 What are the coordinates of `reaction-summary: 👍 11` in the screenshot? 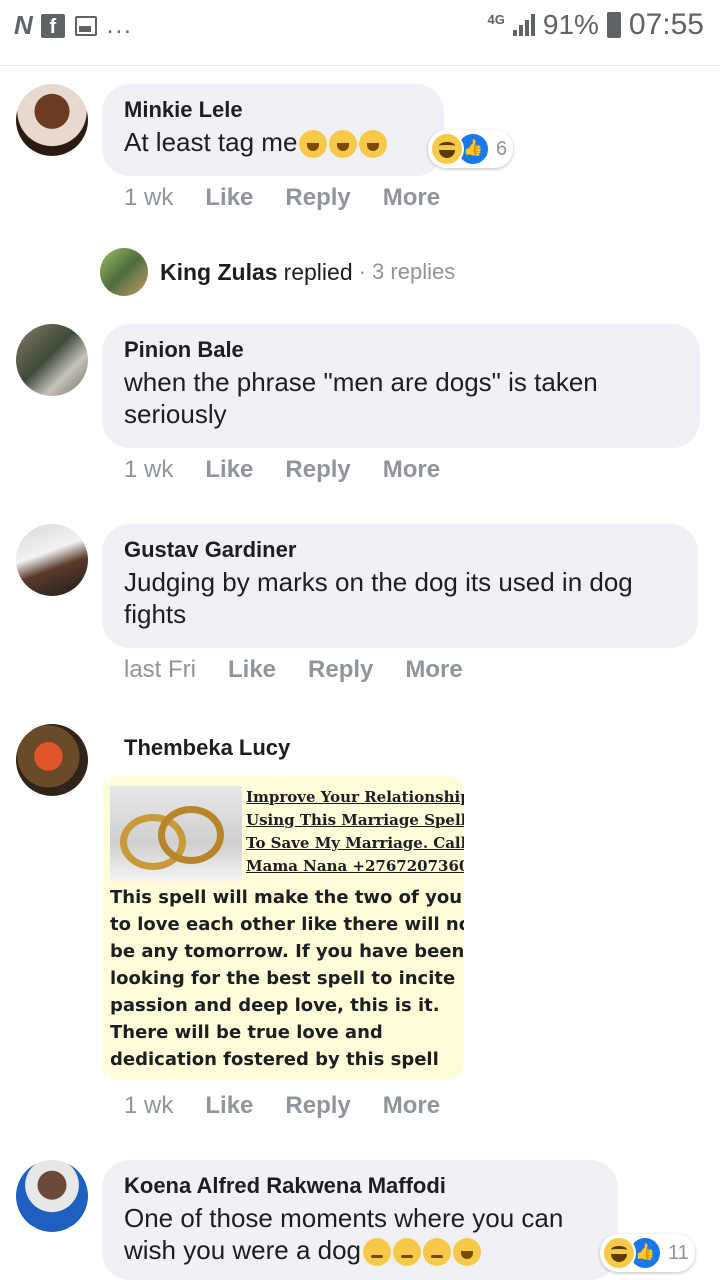 It's located at (647, 1253).